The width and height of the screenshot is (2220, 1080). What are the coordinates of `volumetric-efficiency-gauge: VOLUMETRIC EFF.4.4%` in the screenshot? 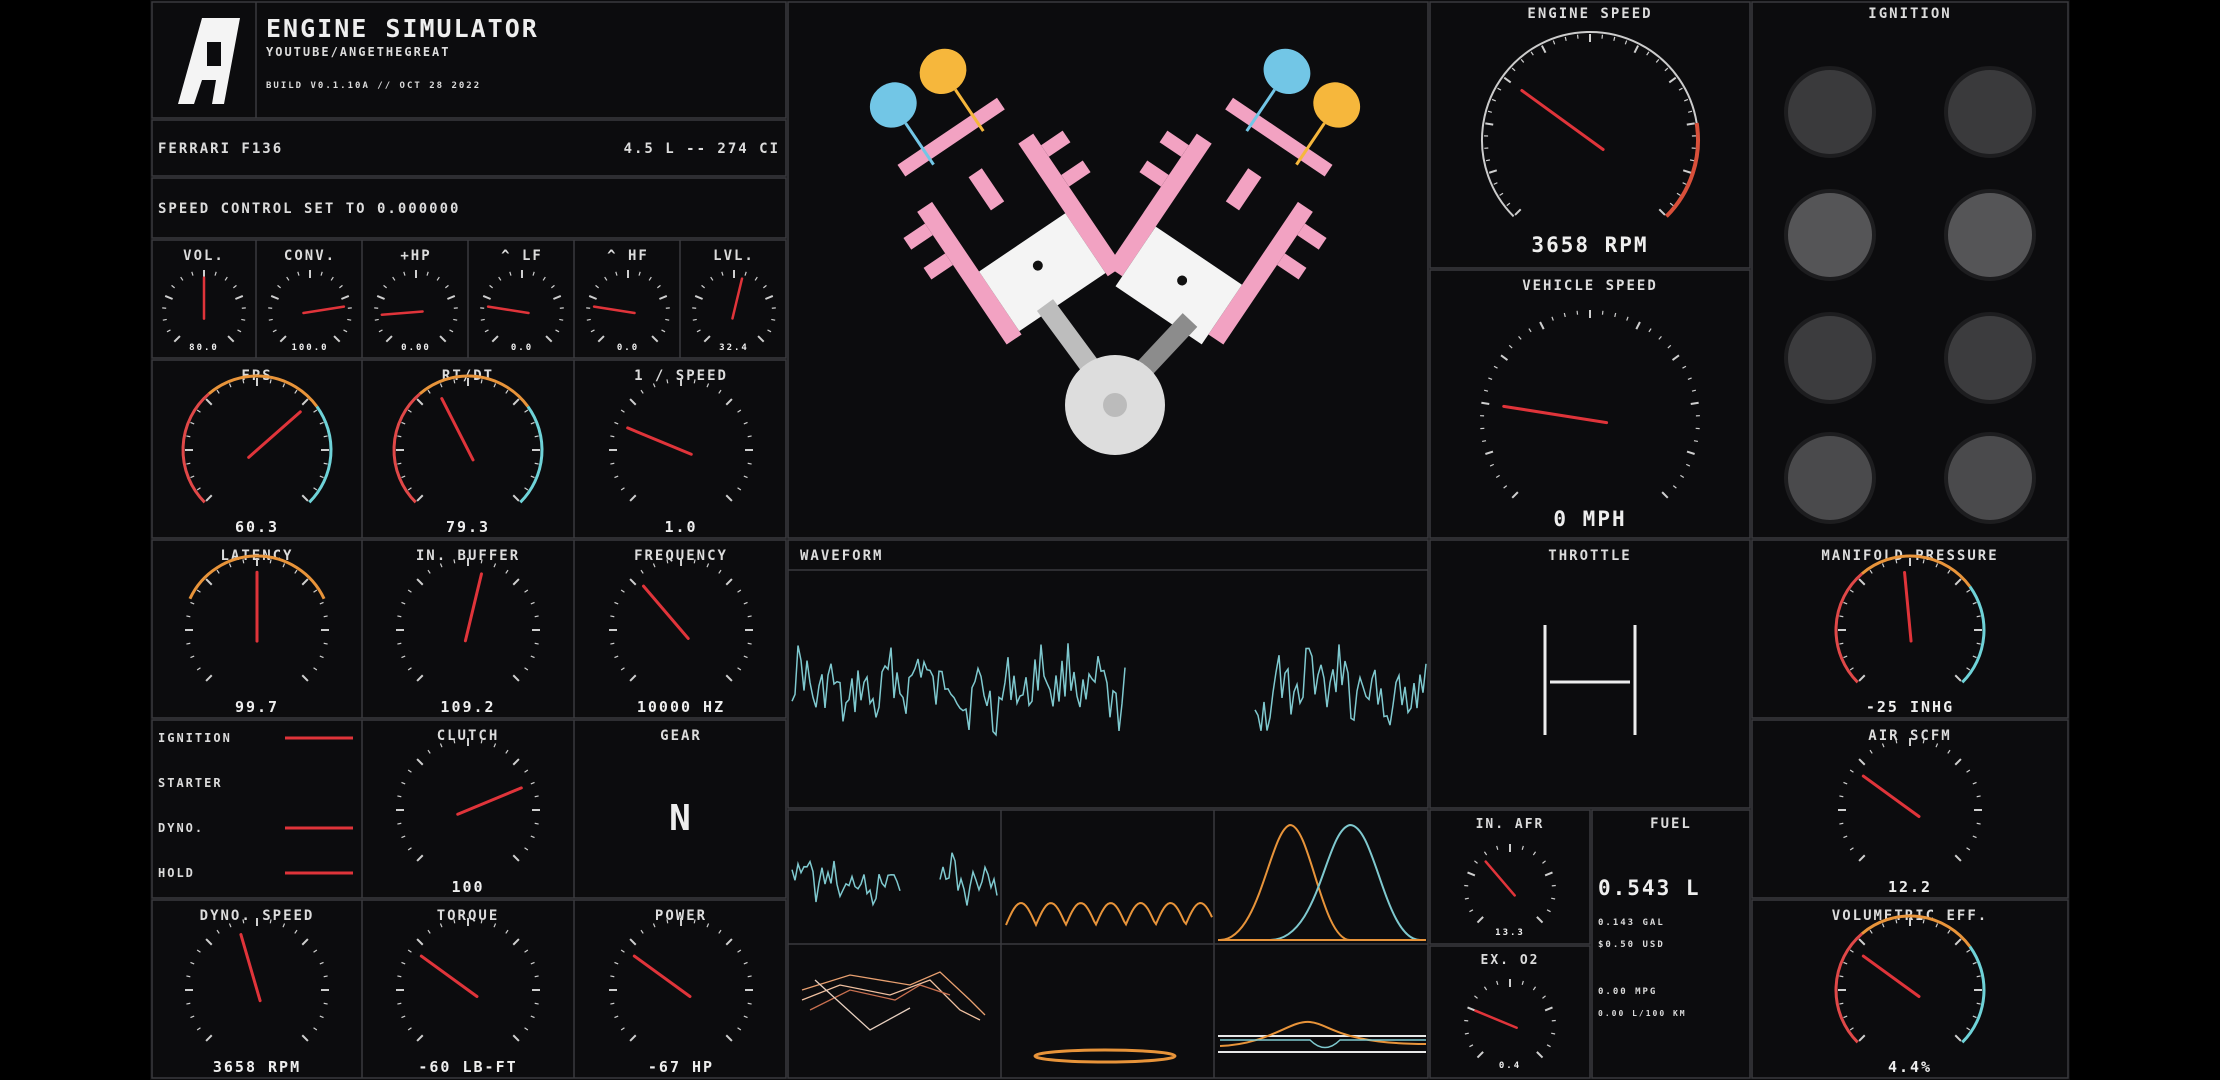 It's located at (1909, 992).